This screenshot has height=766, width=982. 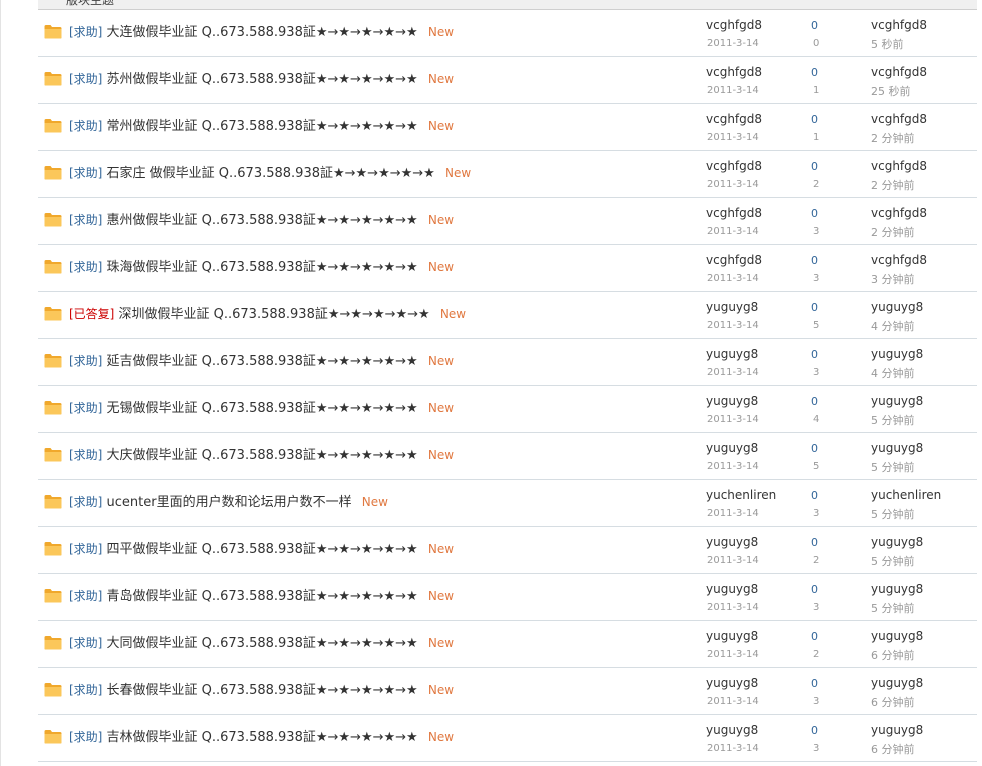 I want to click on thread-title-link: 大连做假毕业証 Q..673.588.938証★→★→★→★→★, so click(x=262, y=32).